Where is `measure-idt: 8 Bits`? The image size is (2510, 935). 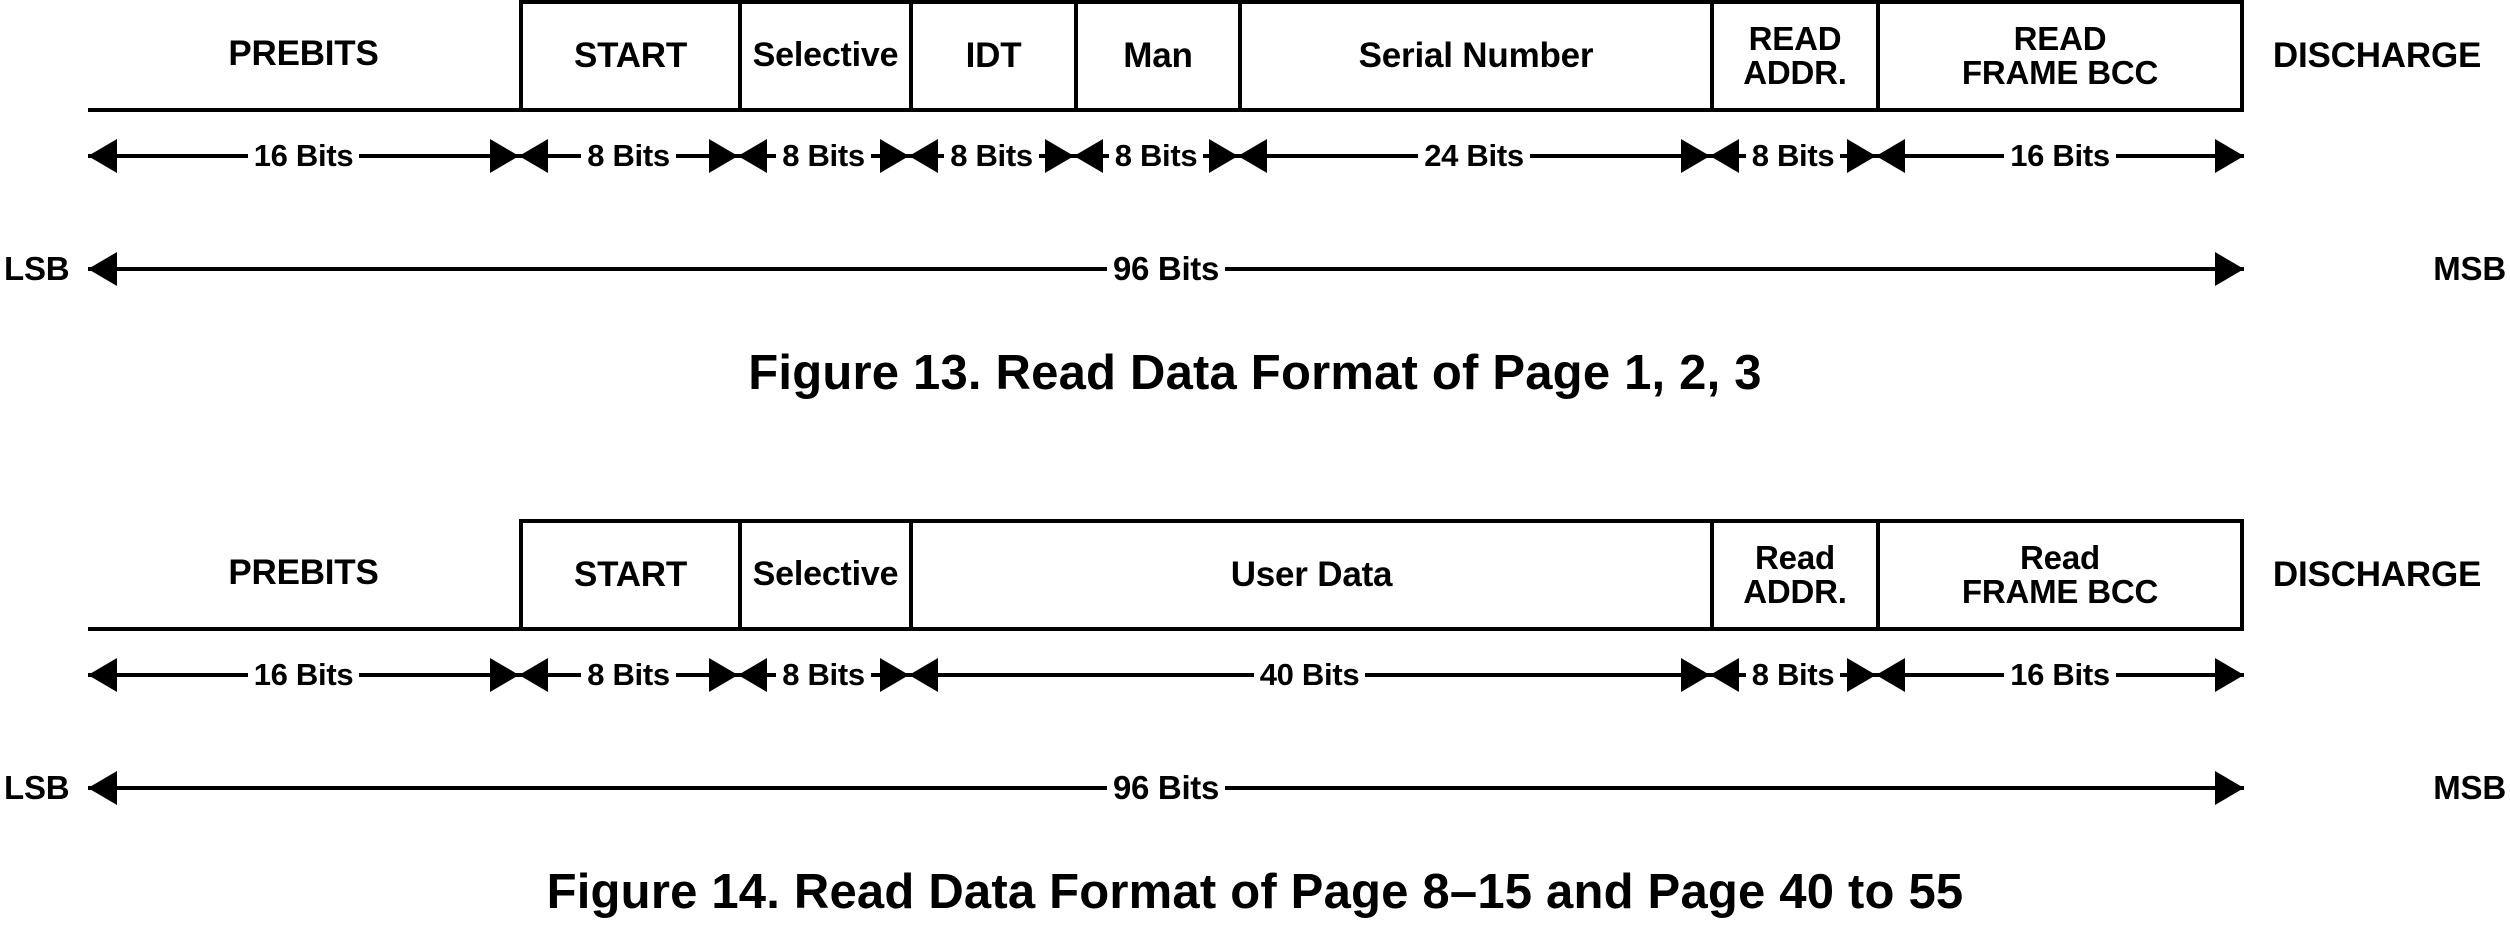 measure-idt: 8 Bits is located at coordinates (991, 156).